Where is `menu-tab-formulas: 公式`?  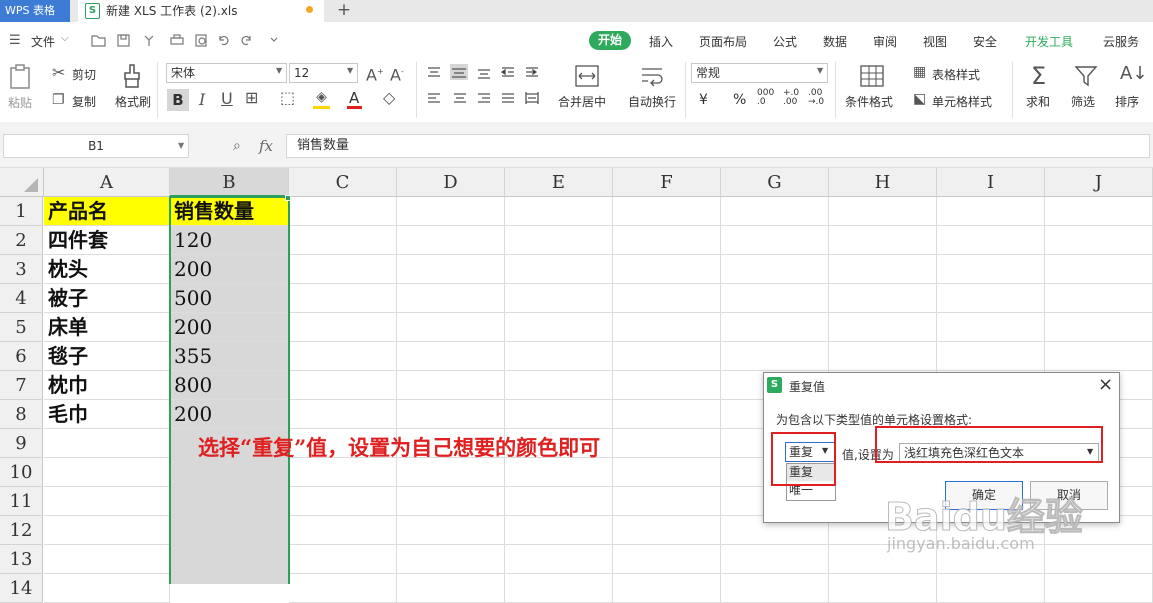 menu-tab-formulas: 公式 is located at coordinates (785, 41).